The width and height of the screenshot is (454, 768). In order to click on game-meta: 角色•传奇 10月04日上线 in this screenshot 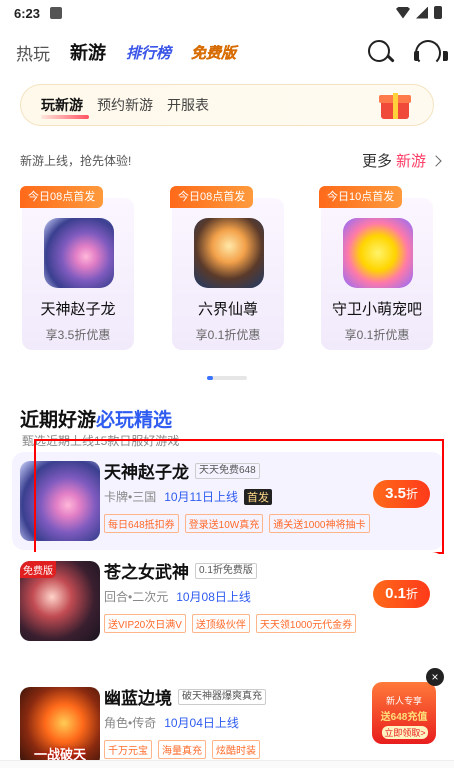, I will do `click(171, 722)`.